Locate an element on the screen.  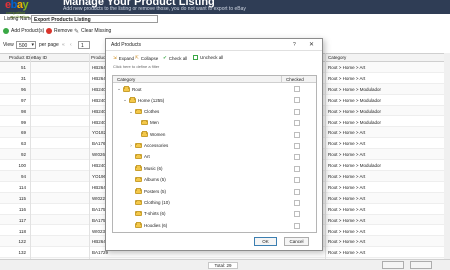
collapse-label: Collapse is located at coordinates (149, 58).